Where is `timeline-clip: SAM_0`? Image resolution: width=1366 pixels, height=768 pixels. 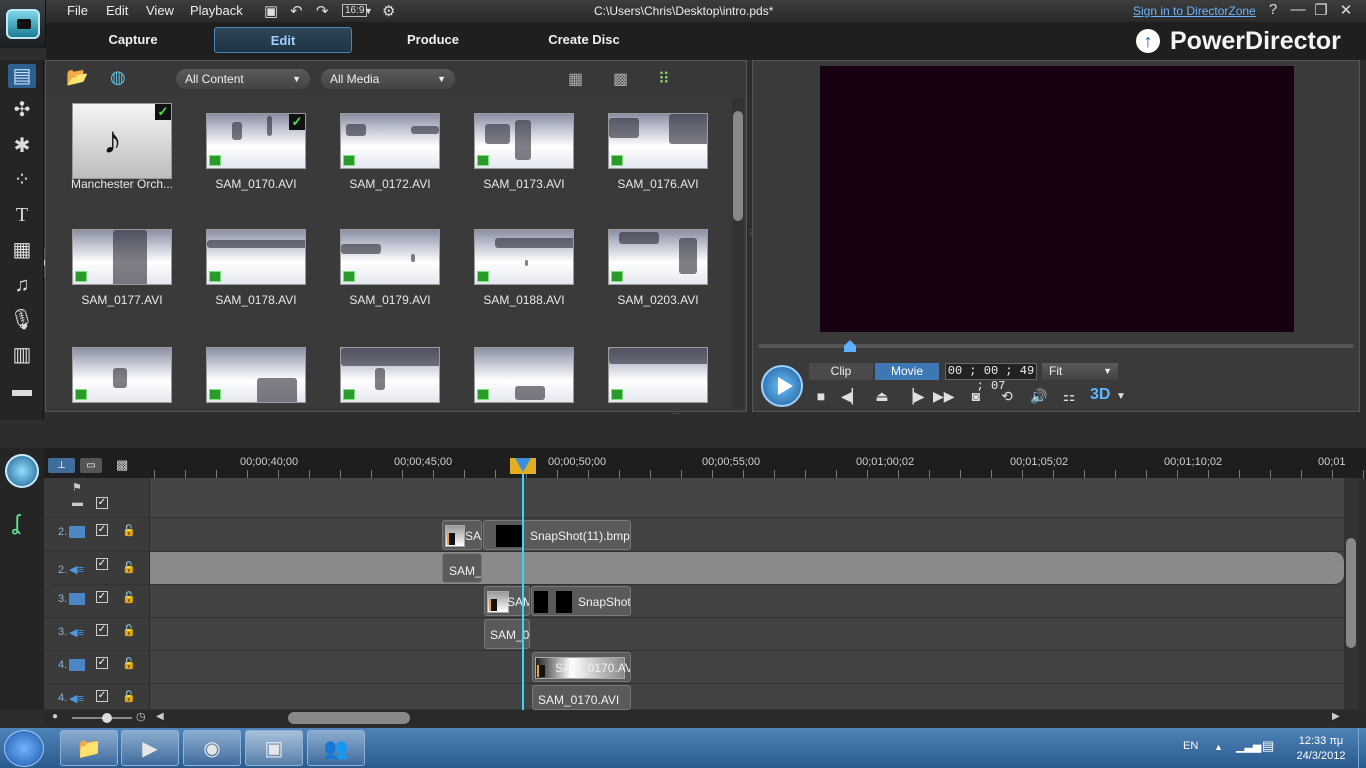
timeline-clip: SAM_0 is located at coordinates (462, 568).